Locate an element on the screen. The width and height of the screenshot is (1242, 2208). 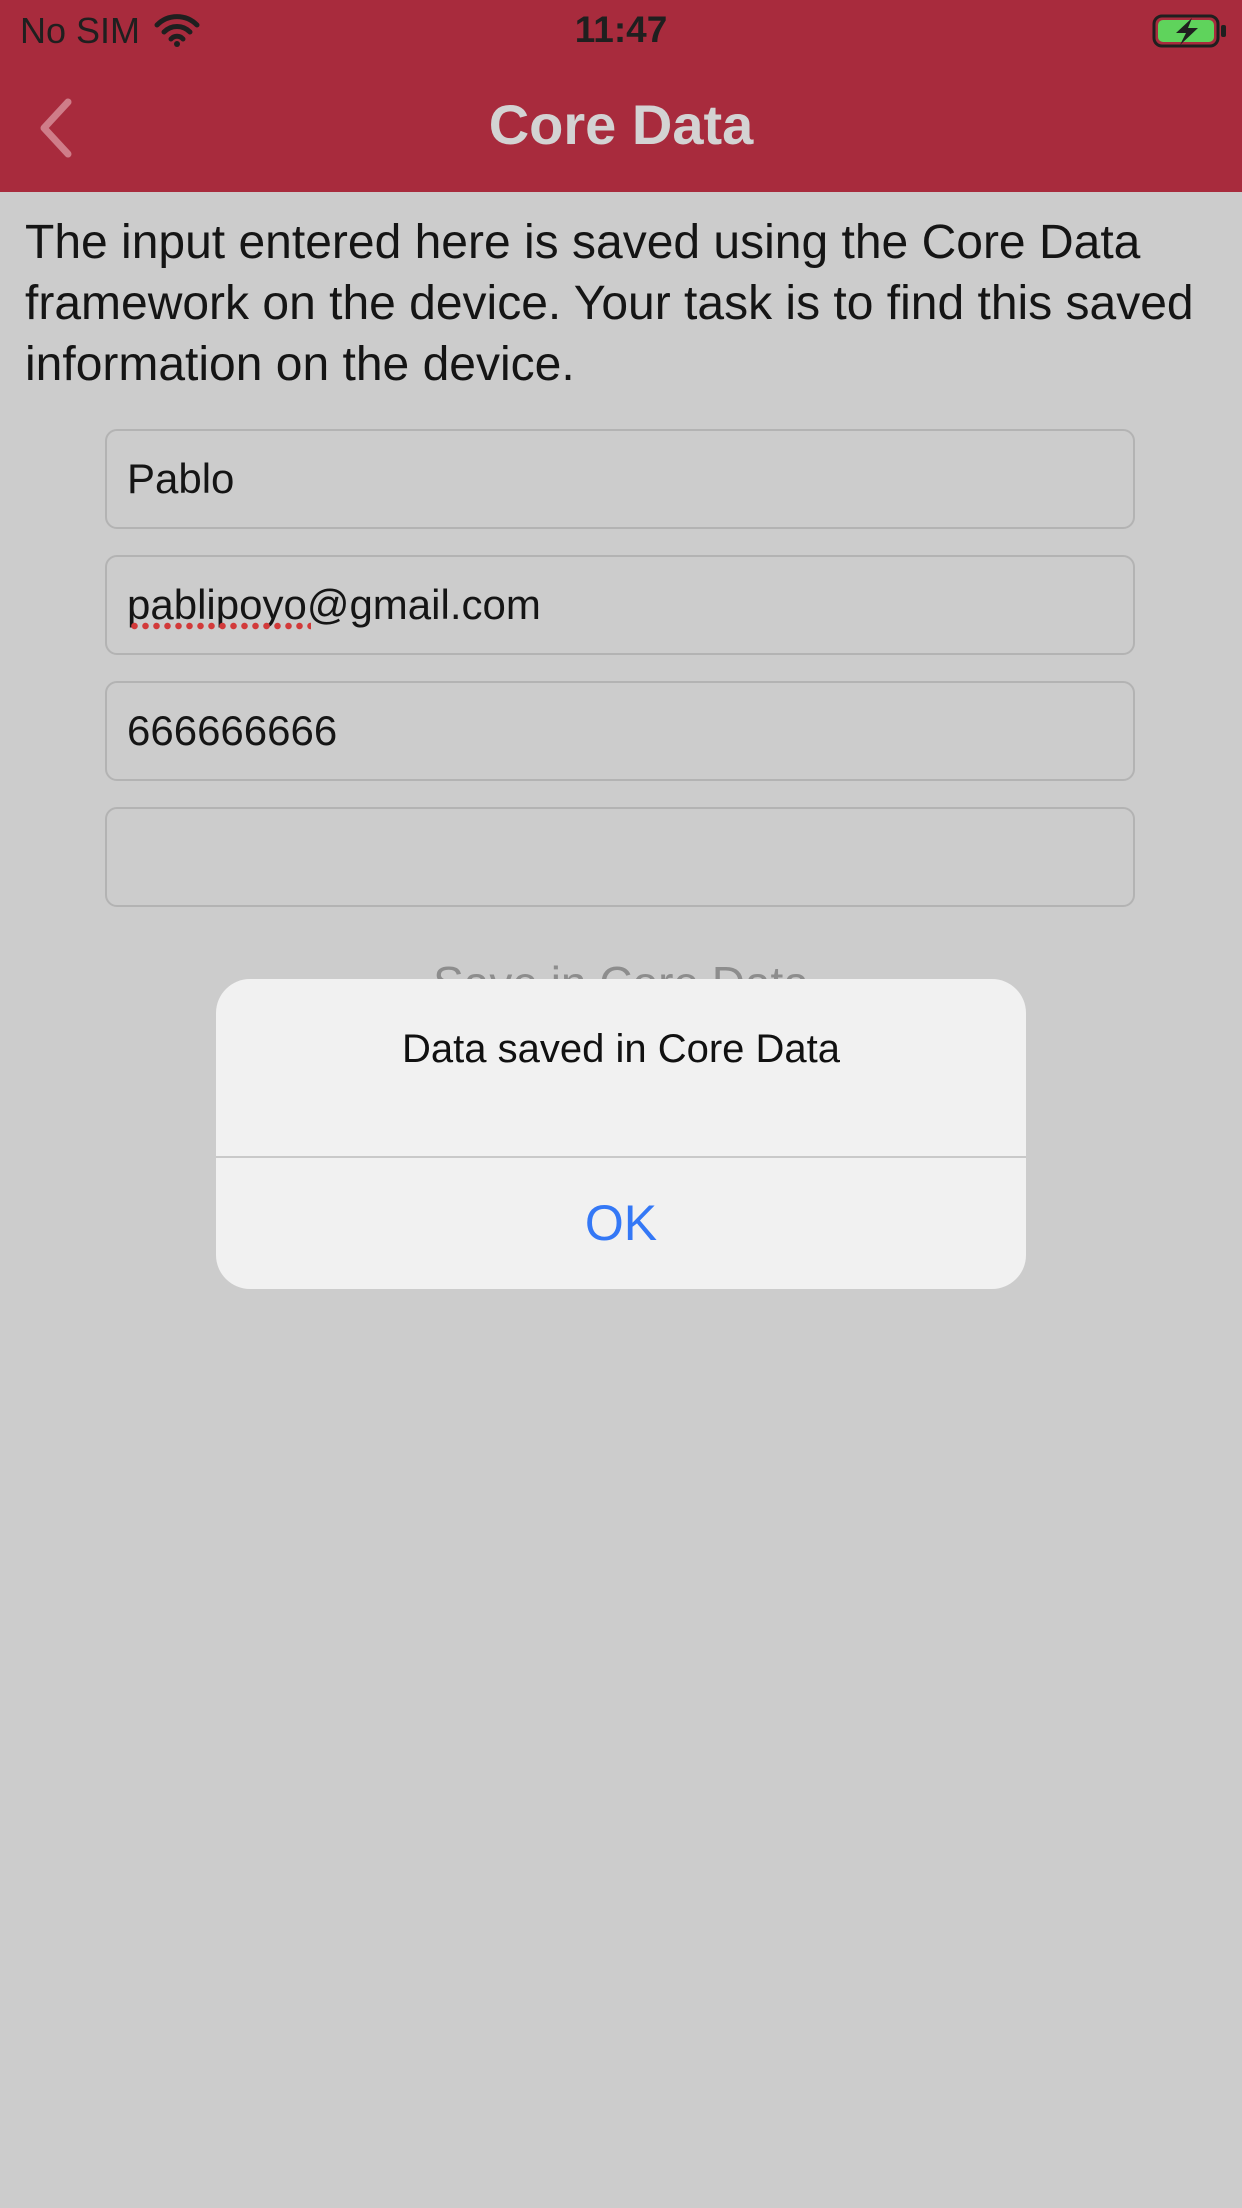
alert-dialog: Data saved in Core Data OK is located at coordinates (621, 1134).